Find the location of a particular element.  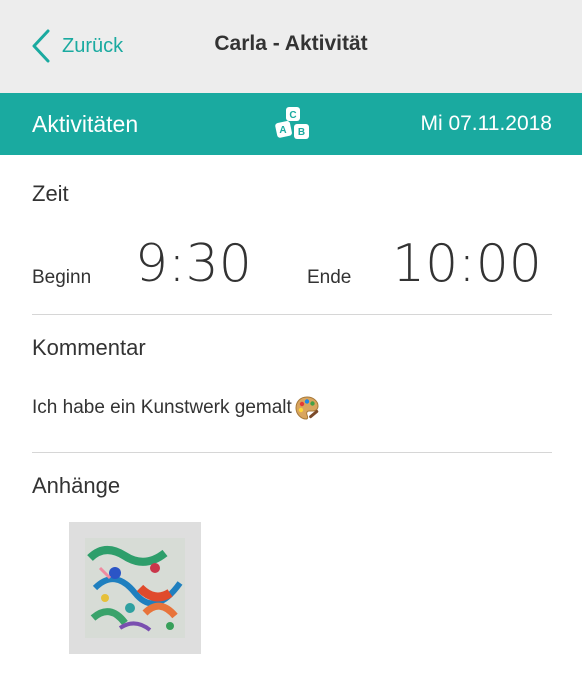

category-label: Aktivitäten is located at coordinates (85, 124).